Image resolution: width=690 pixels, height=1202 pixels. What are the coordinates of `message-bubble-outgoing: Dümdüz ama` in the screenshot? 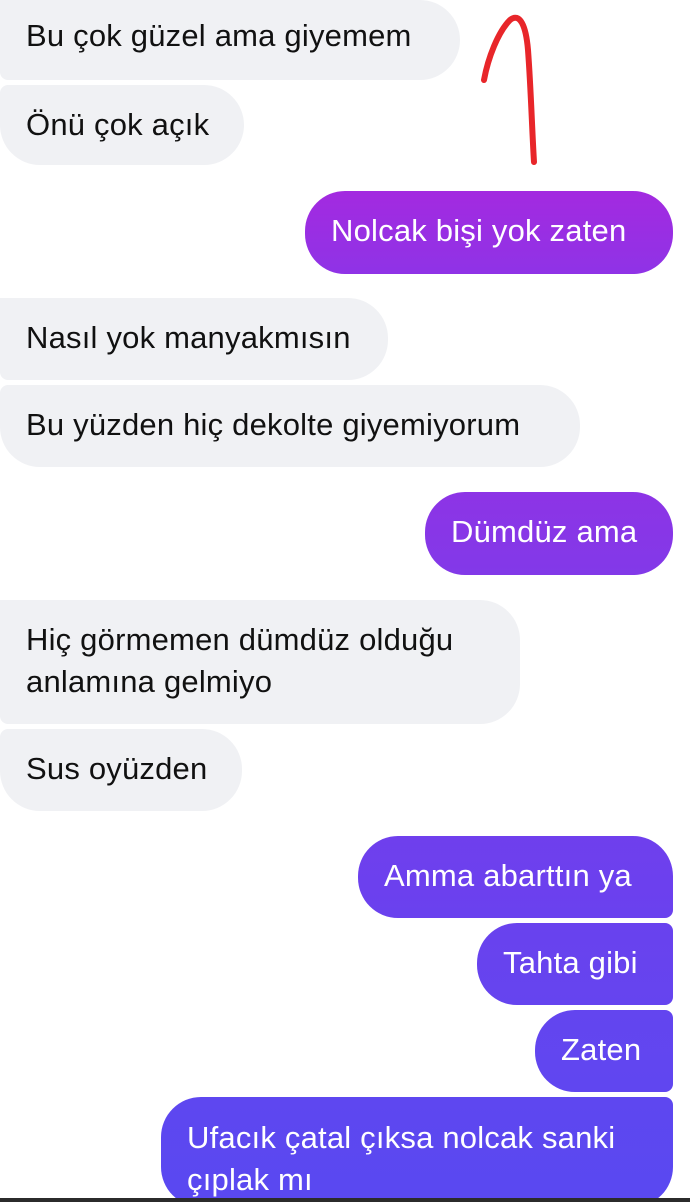 It's located at (549, 533).